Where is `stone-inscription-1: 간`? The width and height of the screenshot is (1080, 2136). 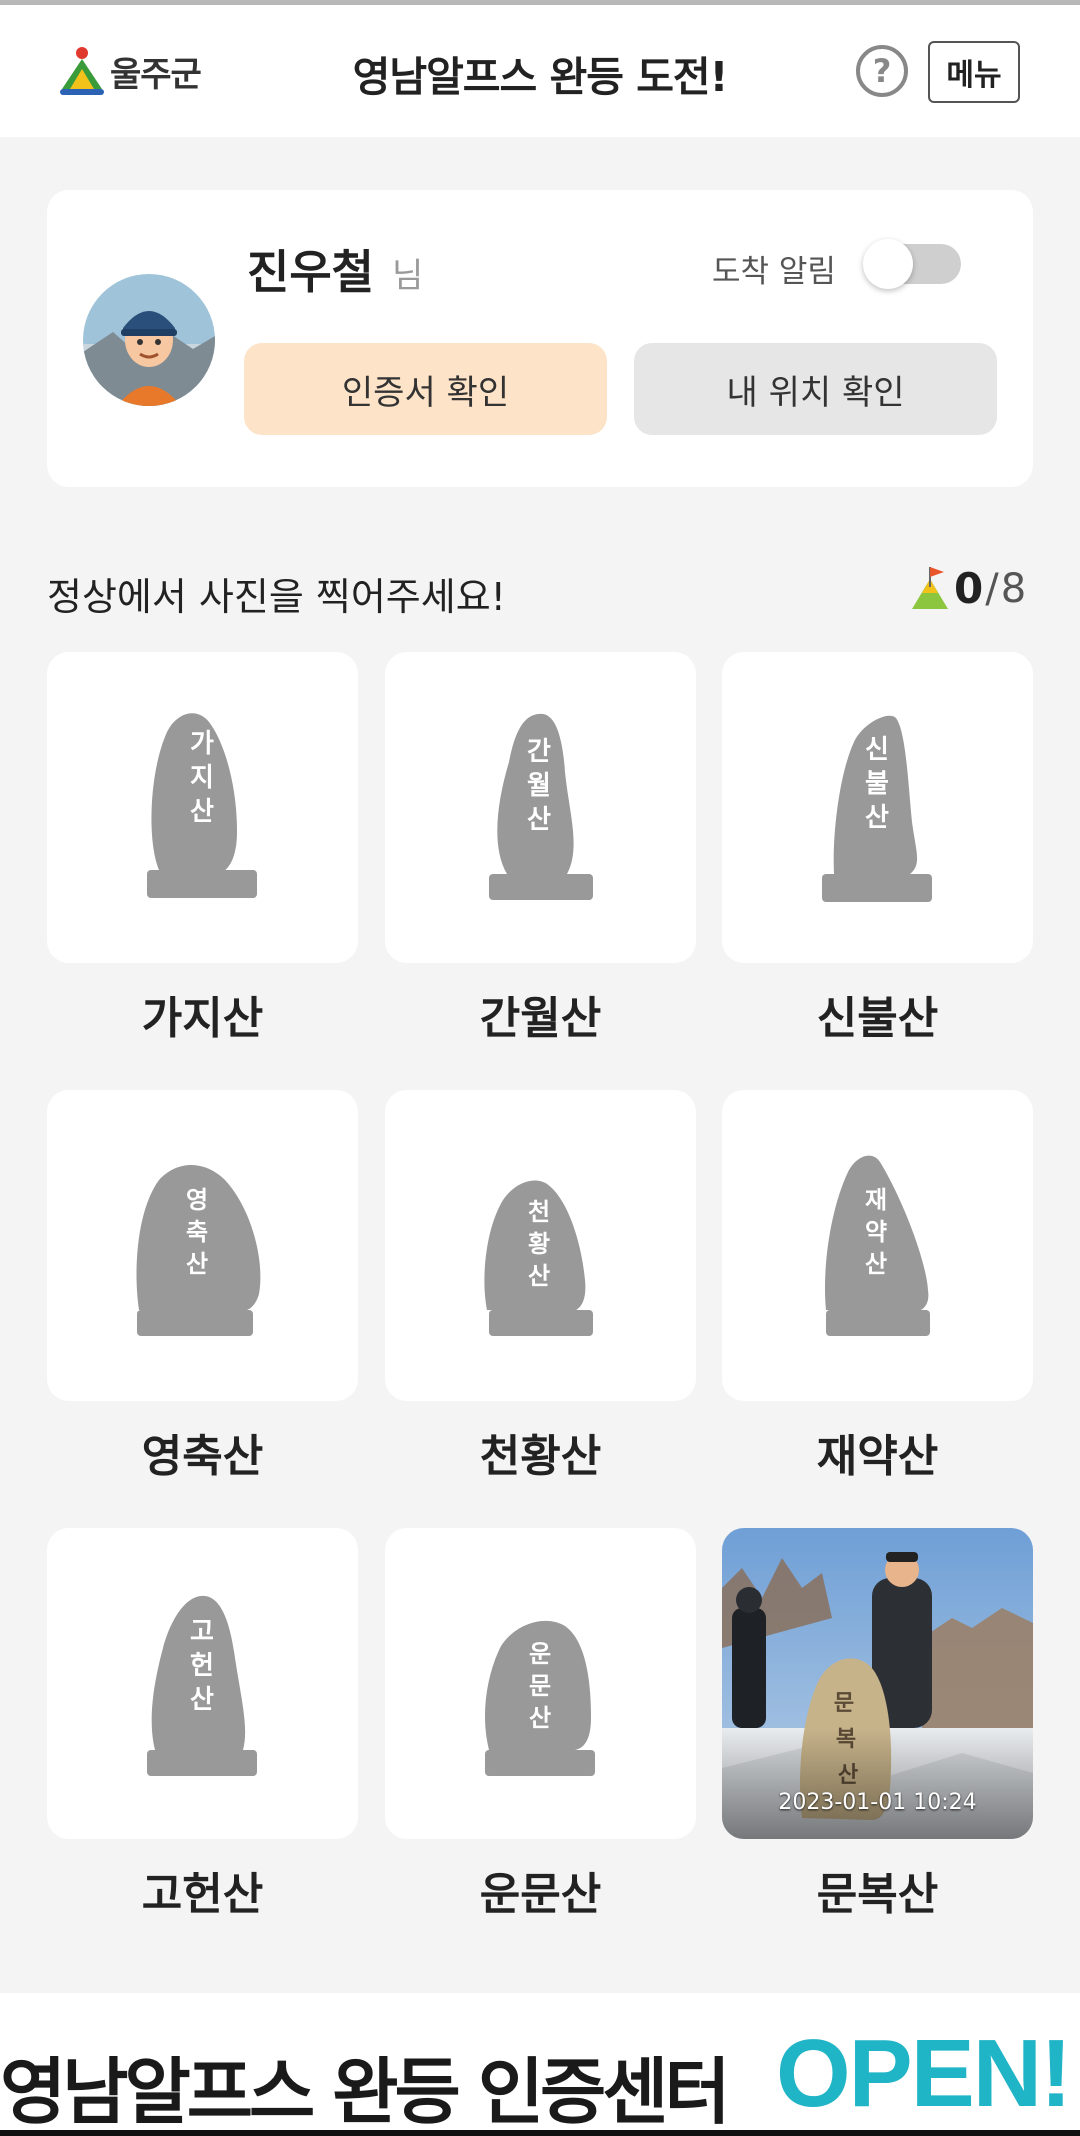
stone-inscription-1: 간 is located at coordinates (539, 752).